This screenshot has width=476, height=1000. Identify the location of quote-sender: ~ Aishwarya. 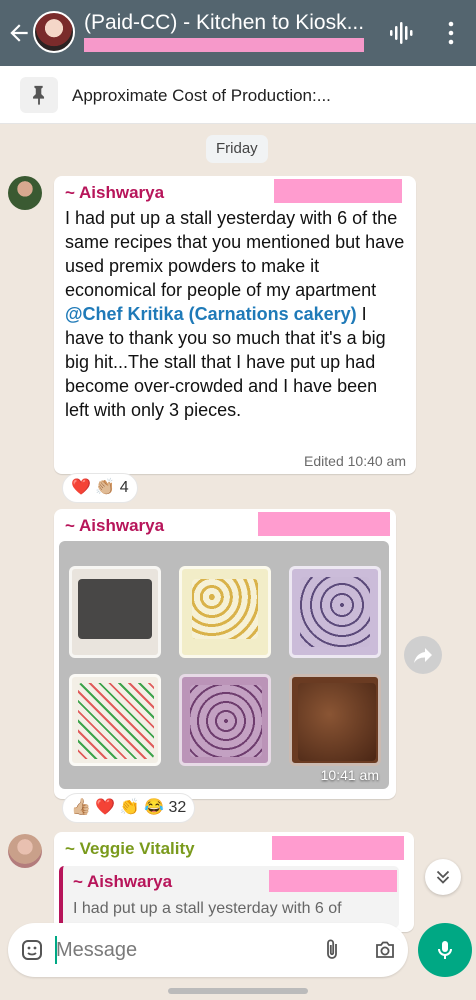
(123, 881).